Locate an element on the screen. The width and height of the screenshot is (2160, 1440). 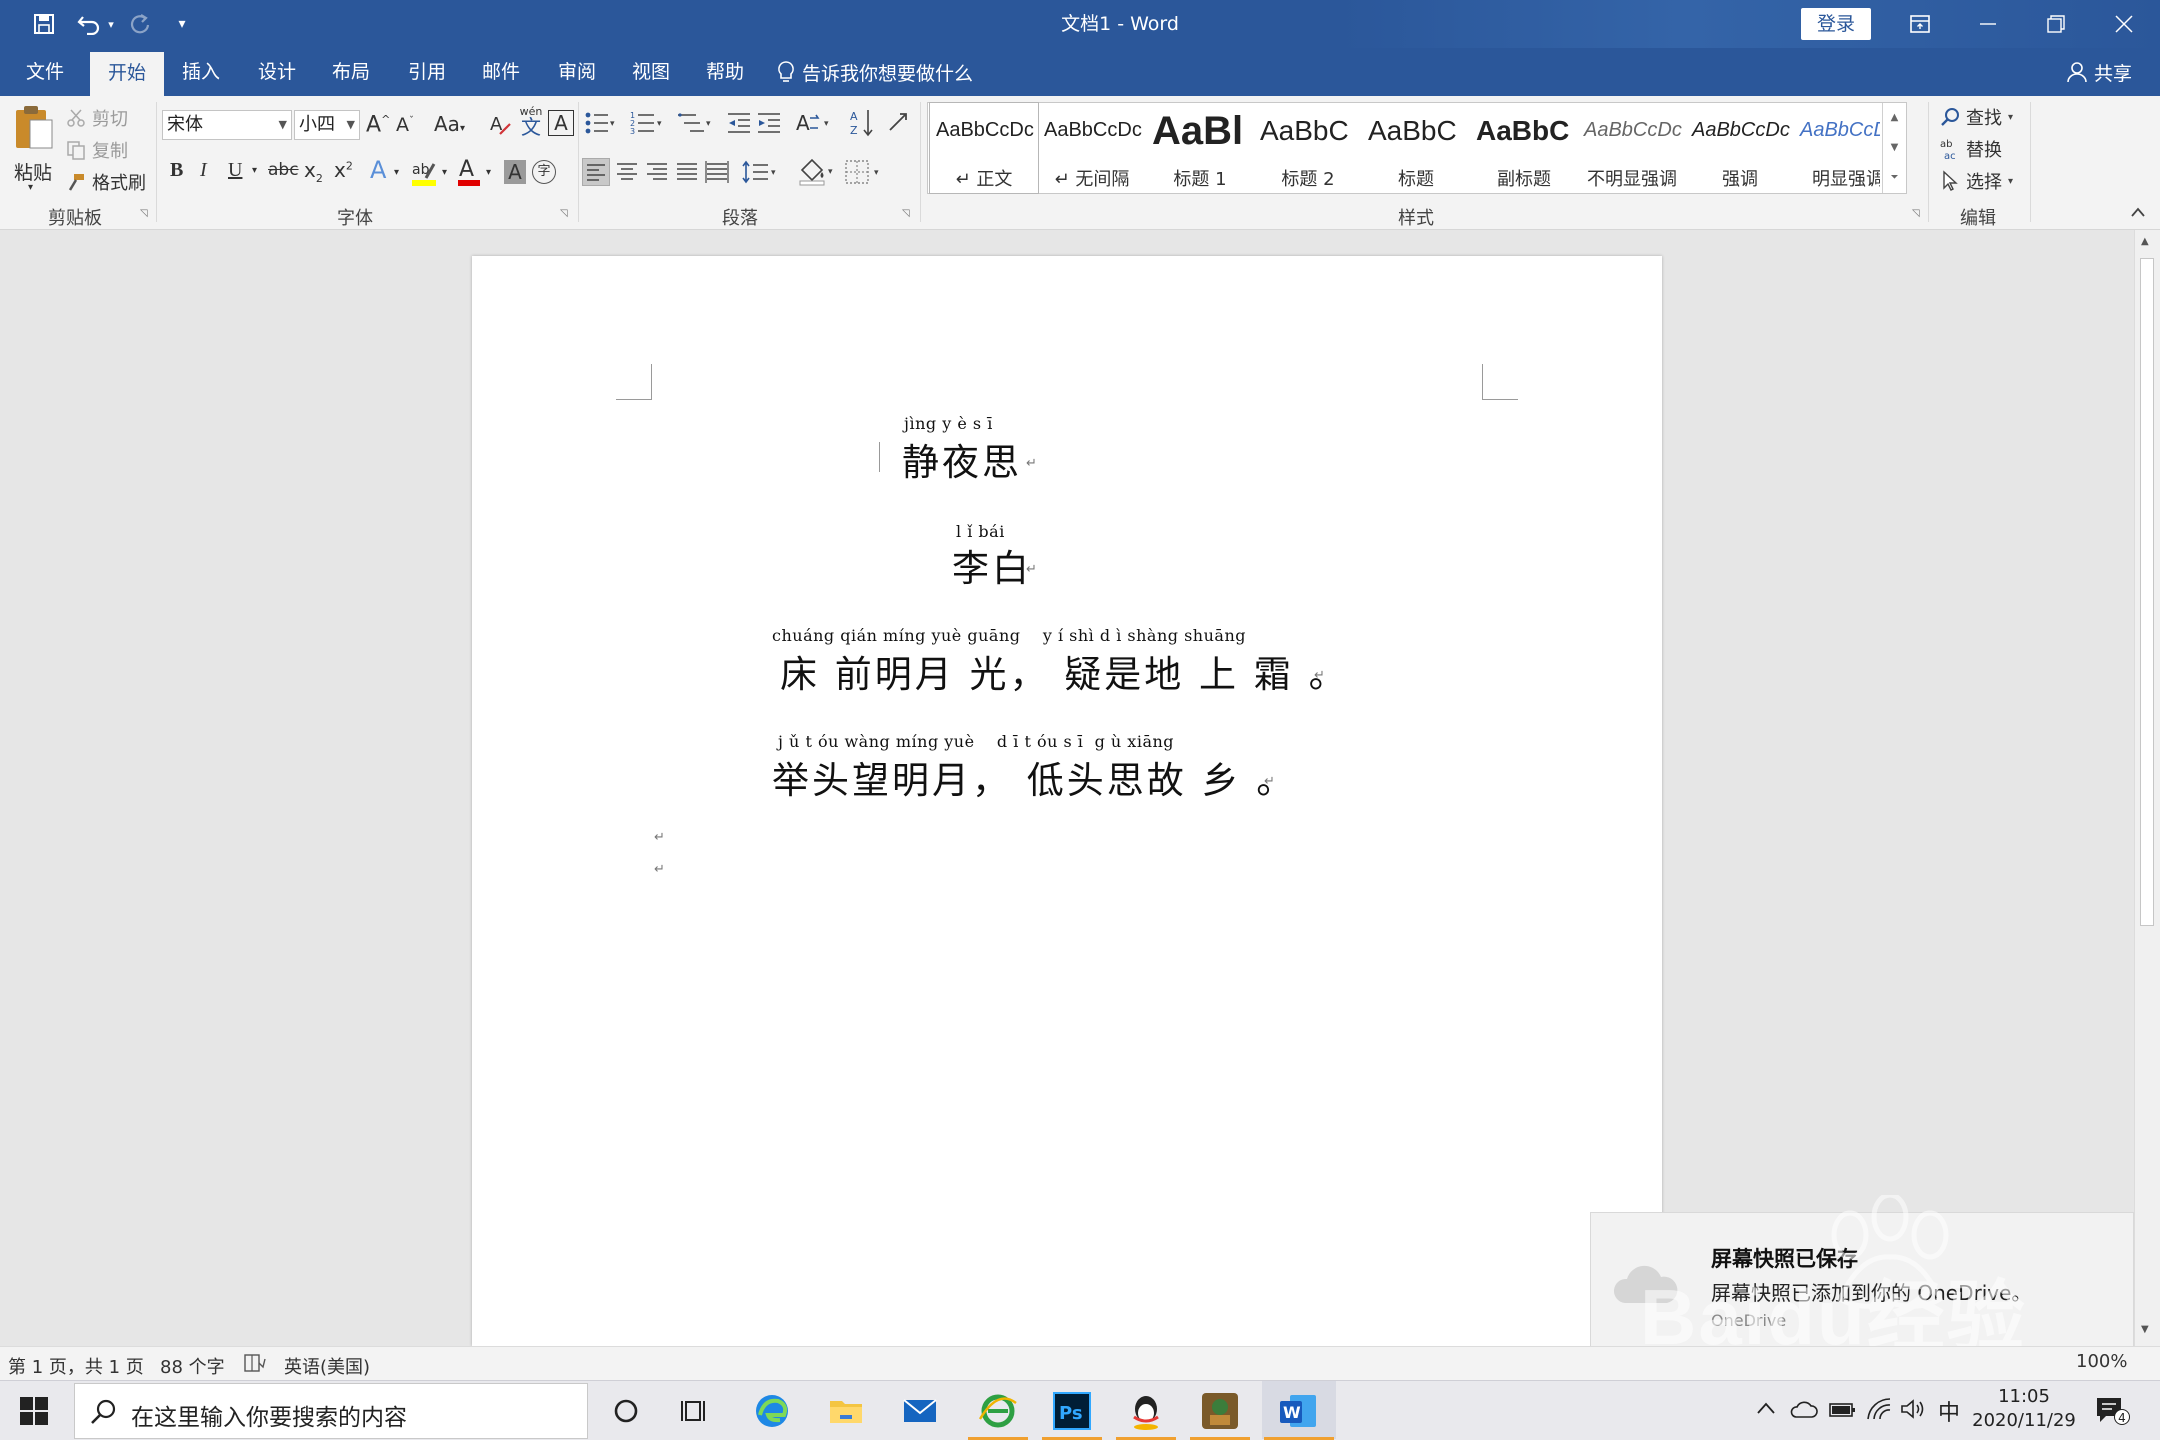
vertical-scrollbar: ▲ ▼ is located at coordinates (2147, 788).